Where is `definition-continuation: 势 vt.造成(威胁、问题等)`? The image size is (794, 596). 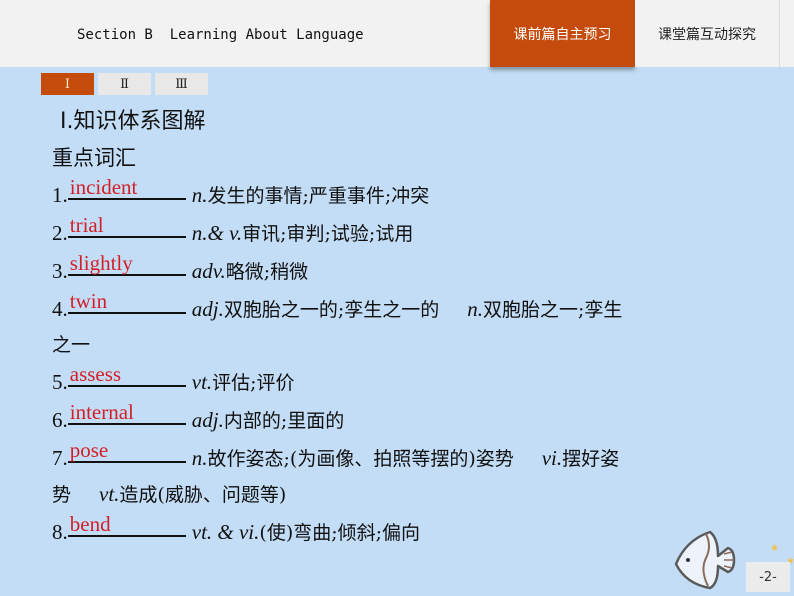
definition-continuation: 势 vt.造成(威胁、问题等) is located at coordinates (402, 495).